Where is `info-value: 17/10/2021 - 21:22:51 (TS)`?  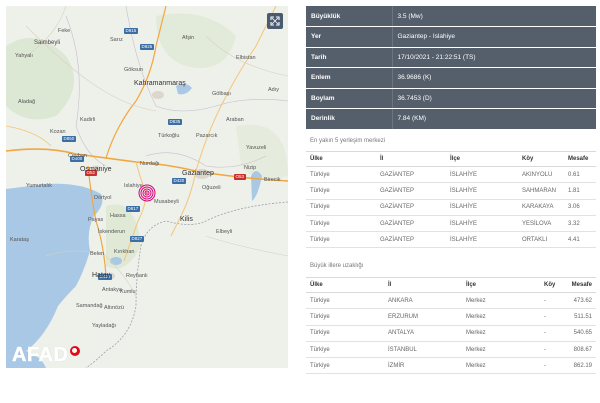 info-value: 17/10/2021 - 21:22:51 (TS) is located at coordinates (493, 57).